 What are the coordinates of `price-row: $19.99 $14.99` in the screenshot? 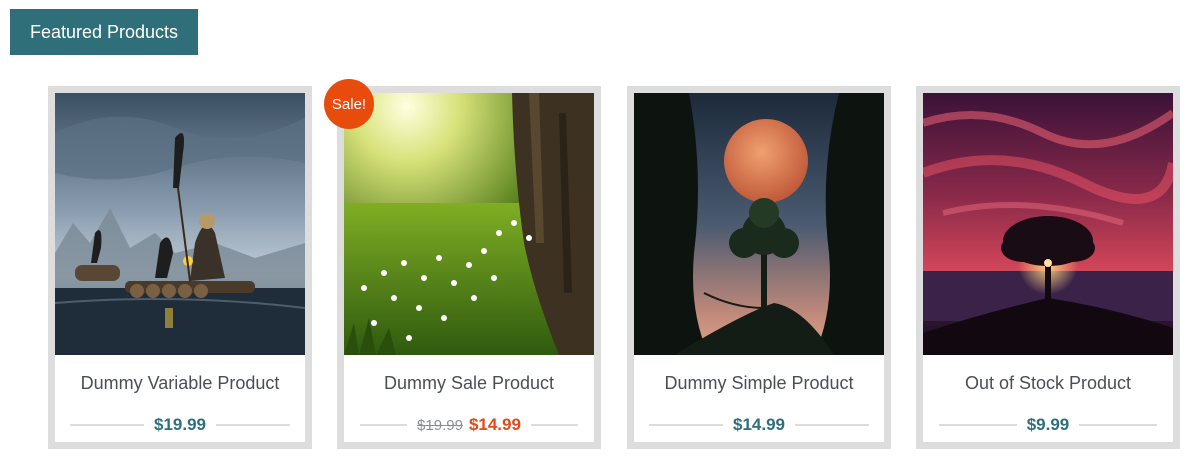 It's located at (469, 425).